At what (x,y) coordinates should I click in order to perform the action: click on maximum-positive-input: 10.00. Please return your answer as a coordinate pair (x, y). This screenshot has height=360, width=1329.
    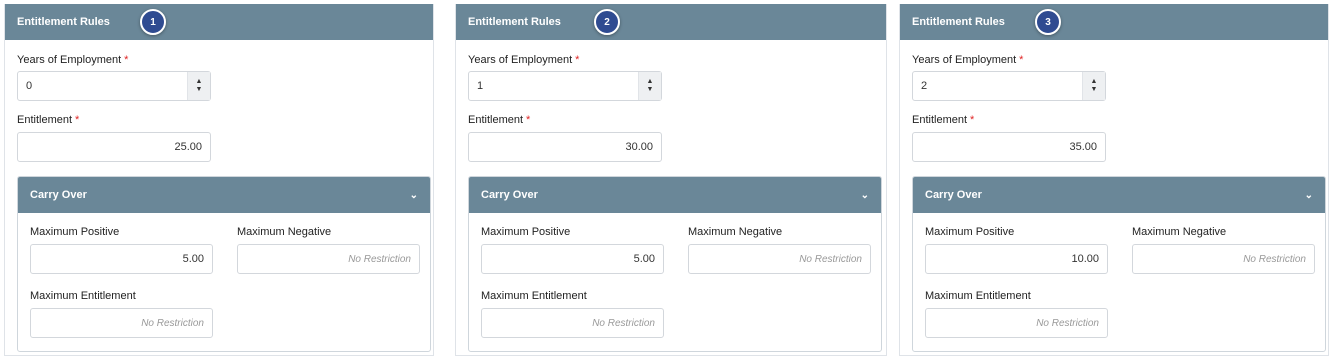
    Looking at the image, I should click on (1016, 259).